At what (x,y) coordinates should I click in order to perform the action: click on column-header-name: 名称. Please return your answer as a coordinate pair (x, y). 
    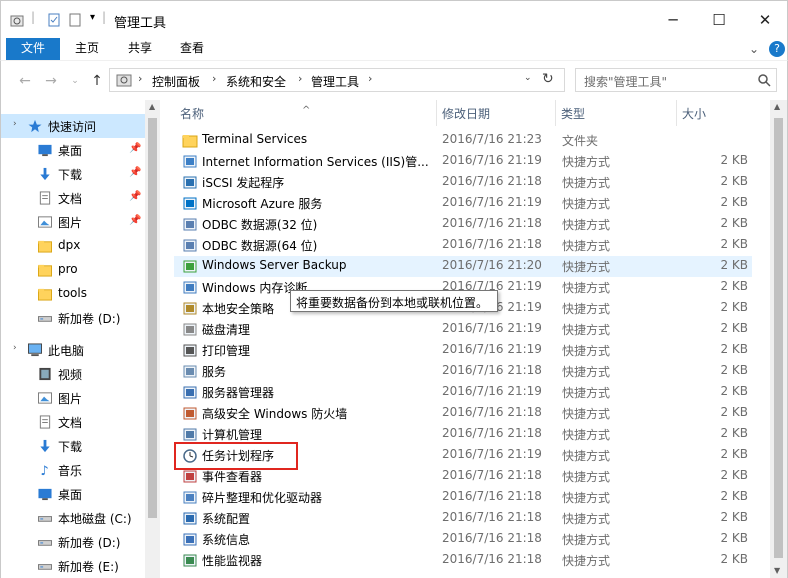
    Looking at the image, I should click on (192, 113).